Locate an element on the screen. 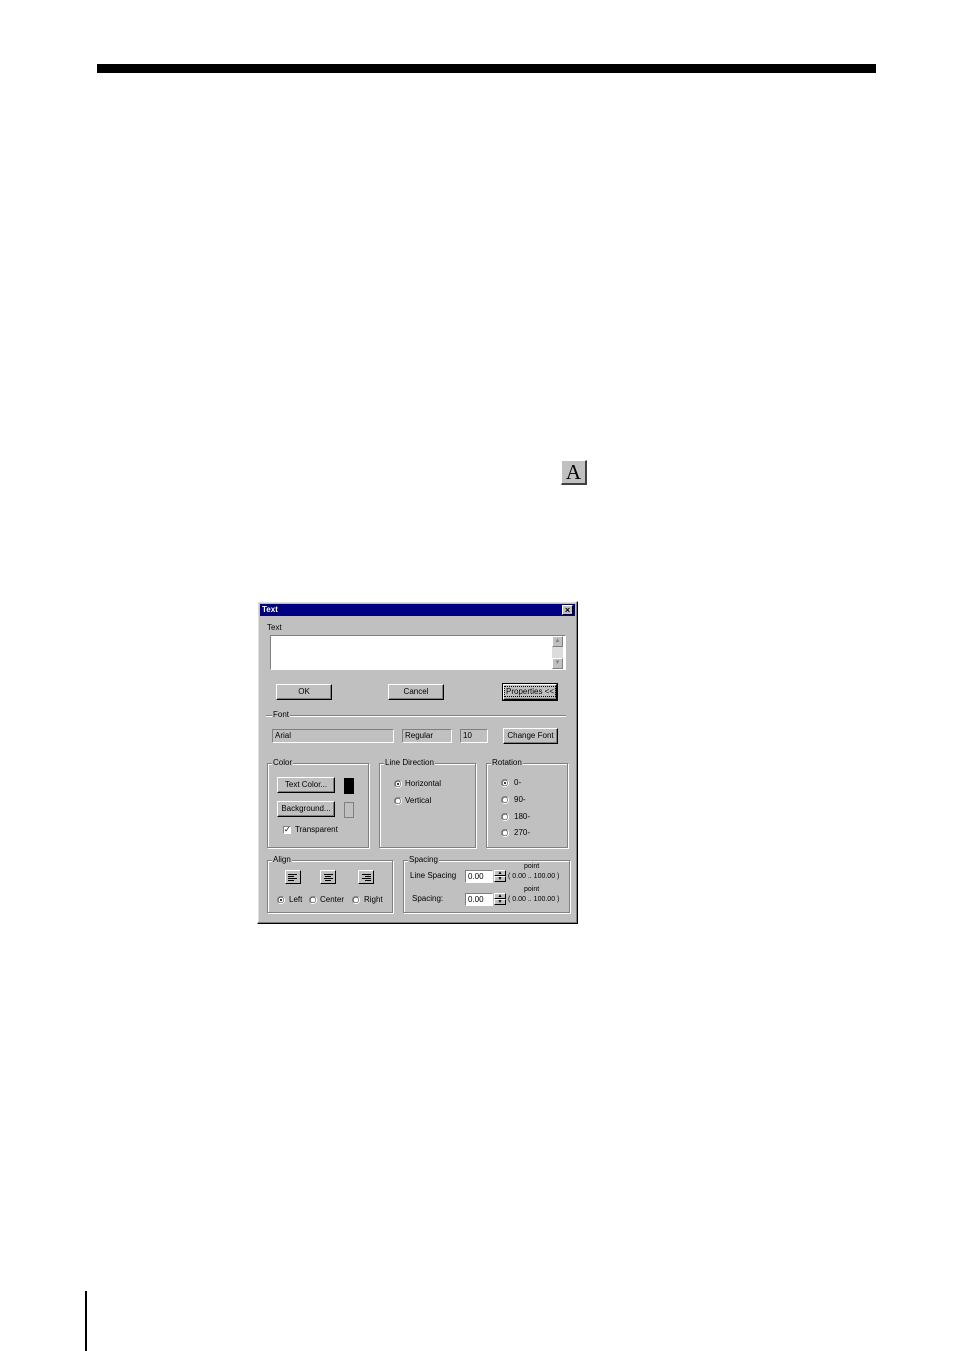 The width and height of the screenshot is (954, 1351). dialog-titlebar: Text × is located at coordinates (417, 610).